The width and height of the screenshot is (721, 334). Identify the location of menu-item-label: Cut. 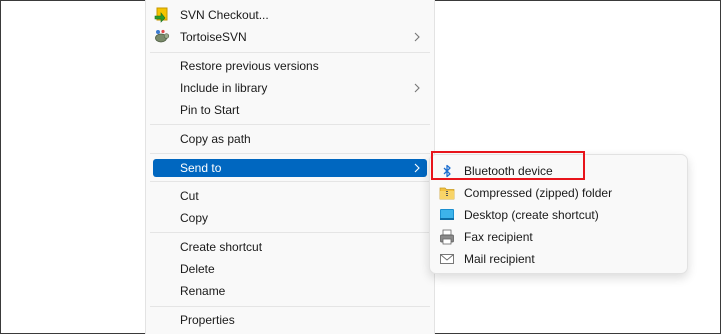
(189, 196).